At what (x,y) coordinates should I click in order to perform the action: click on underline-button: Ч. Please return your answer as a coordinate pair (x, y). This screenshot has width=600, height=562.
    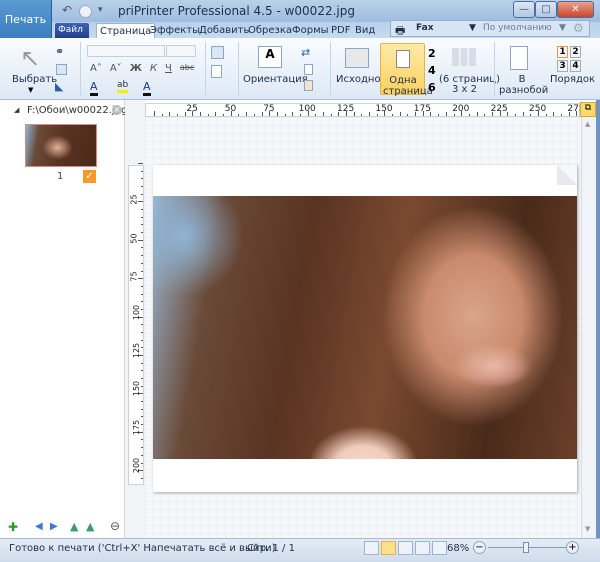
    Looking at the image, I should click on (168, 68).